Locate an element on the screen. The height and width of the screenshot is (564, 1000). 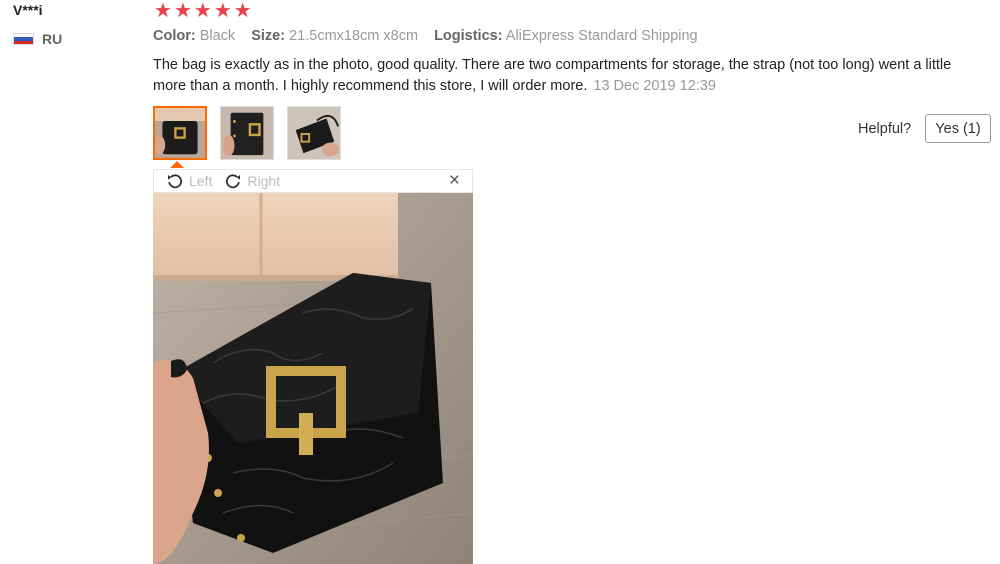
photo-viewer-toolbar: Left Right × is located at coordinates (313, 181).